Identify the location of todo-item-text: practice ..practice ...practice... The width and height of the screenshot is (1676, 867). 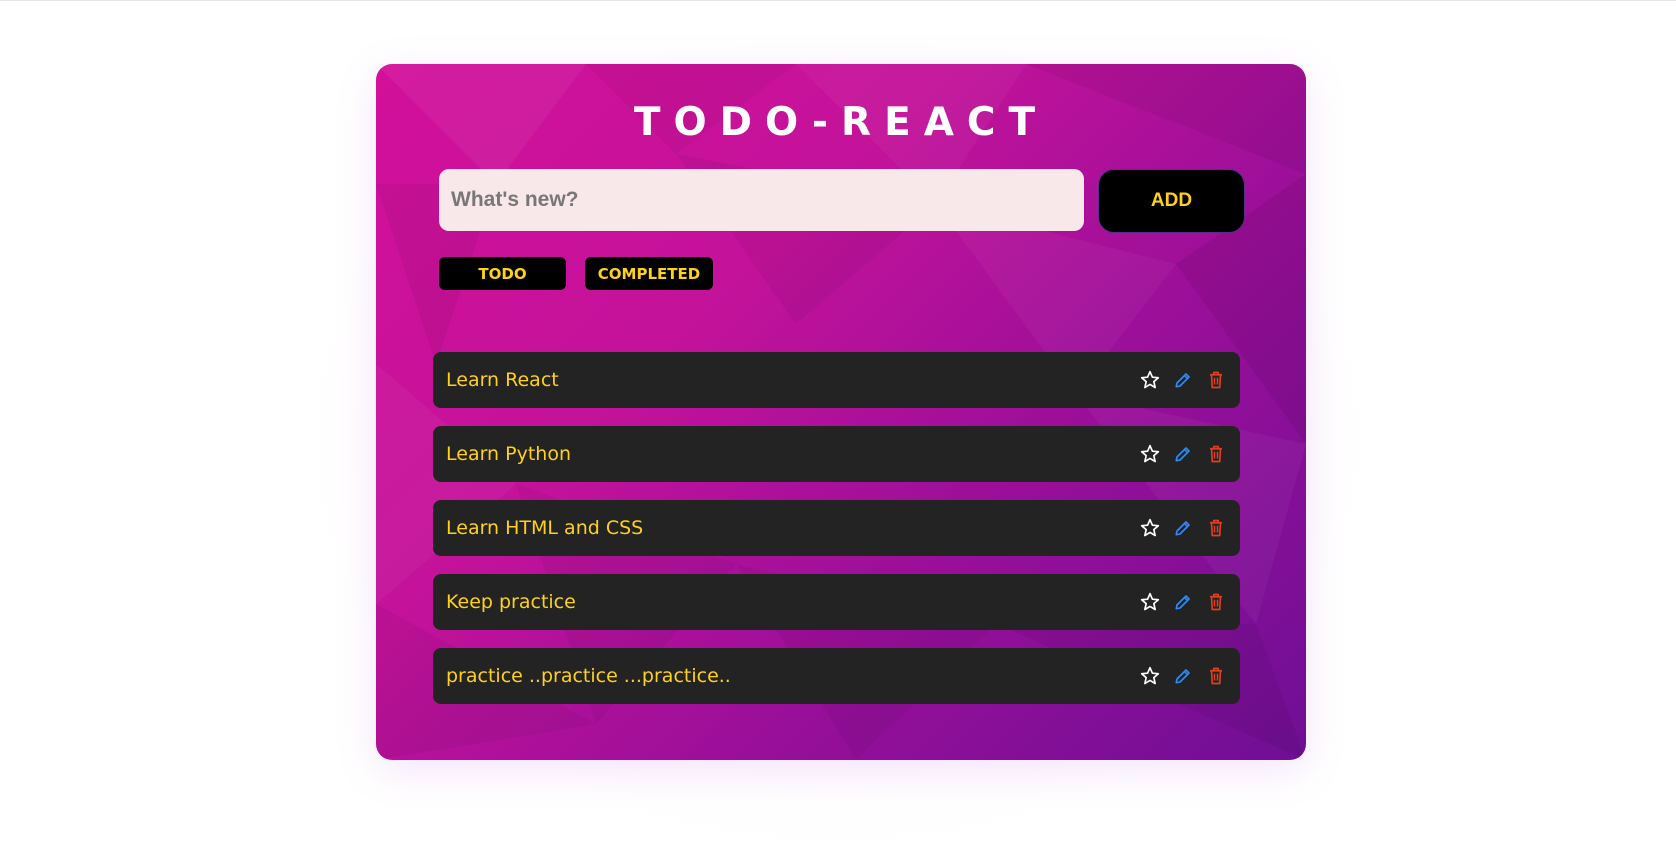
(588, 676).